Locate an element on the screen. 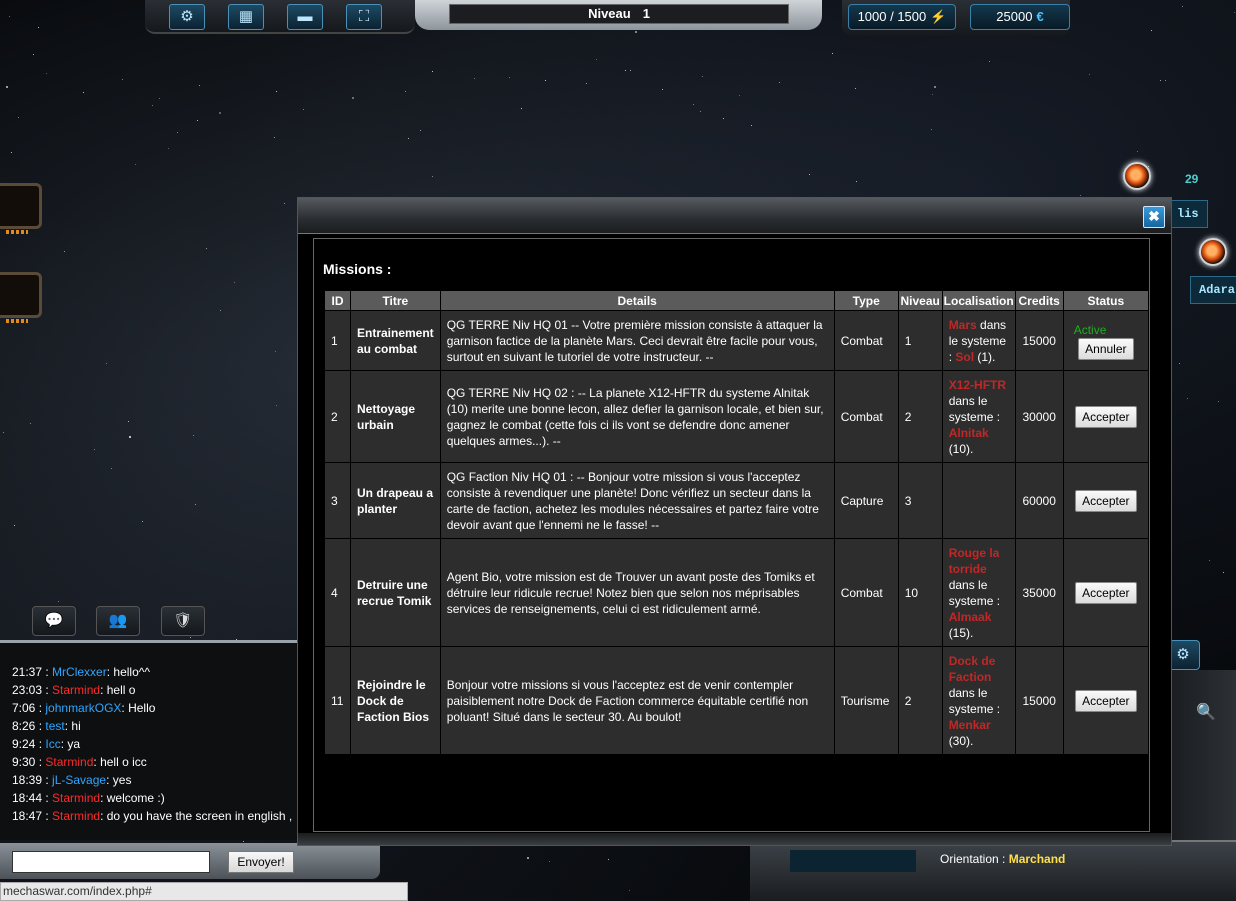  chat-username: Icc is located at coordinates (52, 744).